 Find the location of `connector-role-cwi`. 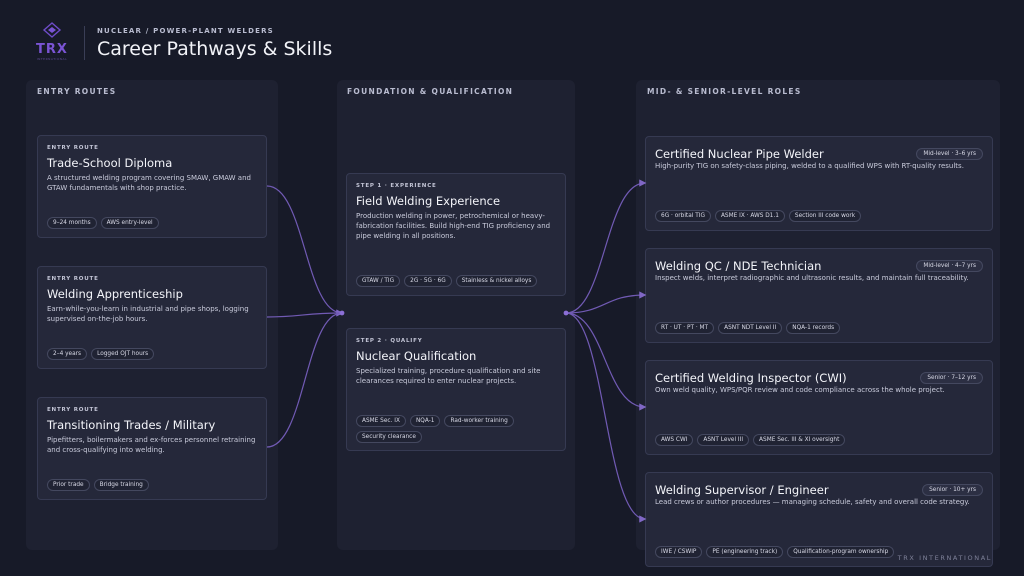

connector-role-cwi is located at coordinates (606, 361).